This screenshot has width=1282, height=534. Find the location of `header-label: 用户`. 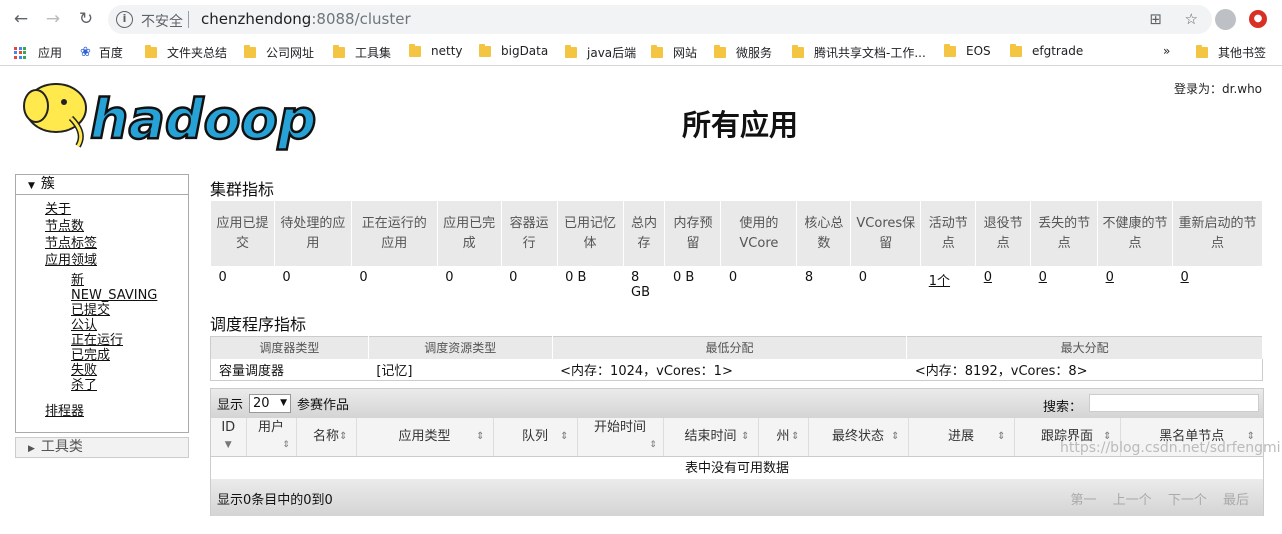

header-label: 用户 is located at coordinates (270, 428).